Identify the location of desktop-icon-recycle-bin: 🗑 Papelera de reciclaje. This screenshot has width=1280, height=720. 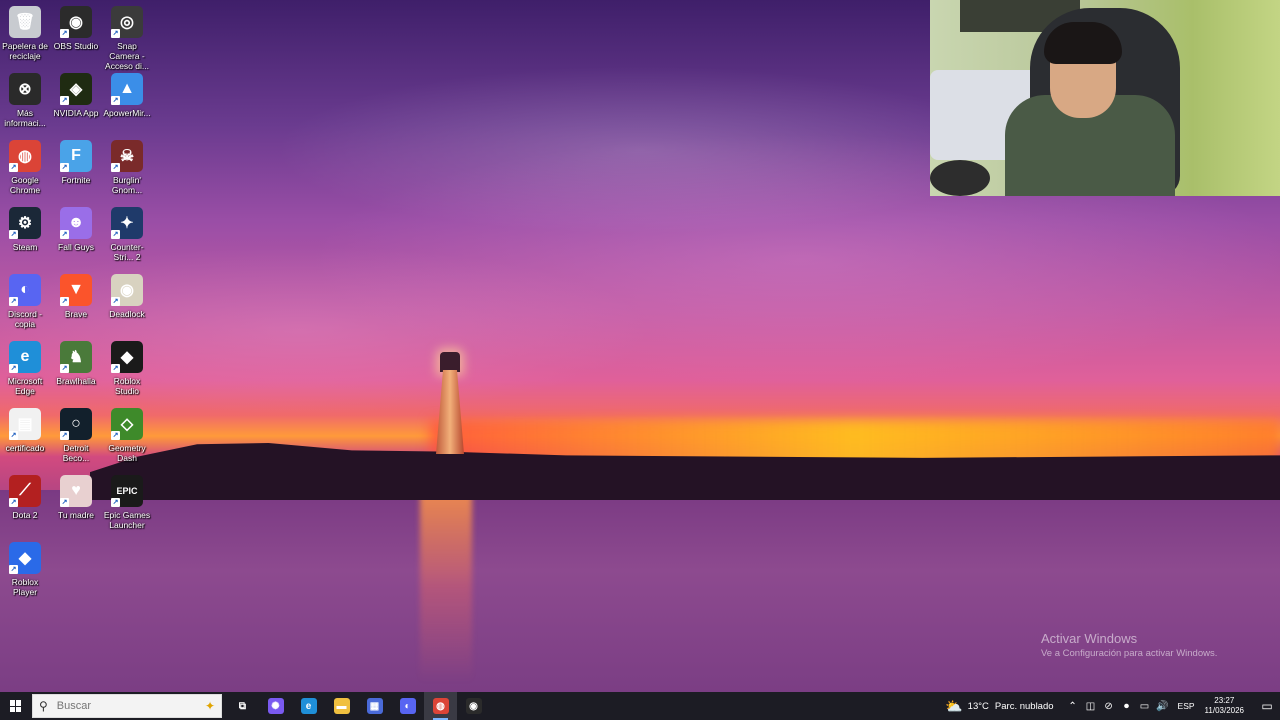
(25, 39).